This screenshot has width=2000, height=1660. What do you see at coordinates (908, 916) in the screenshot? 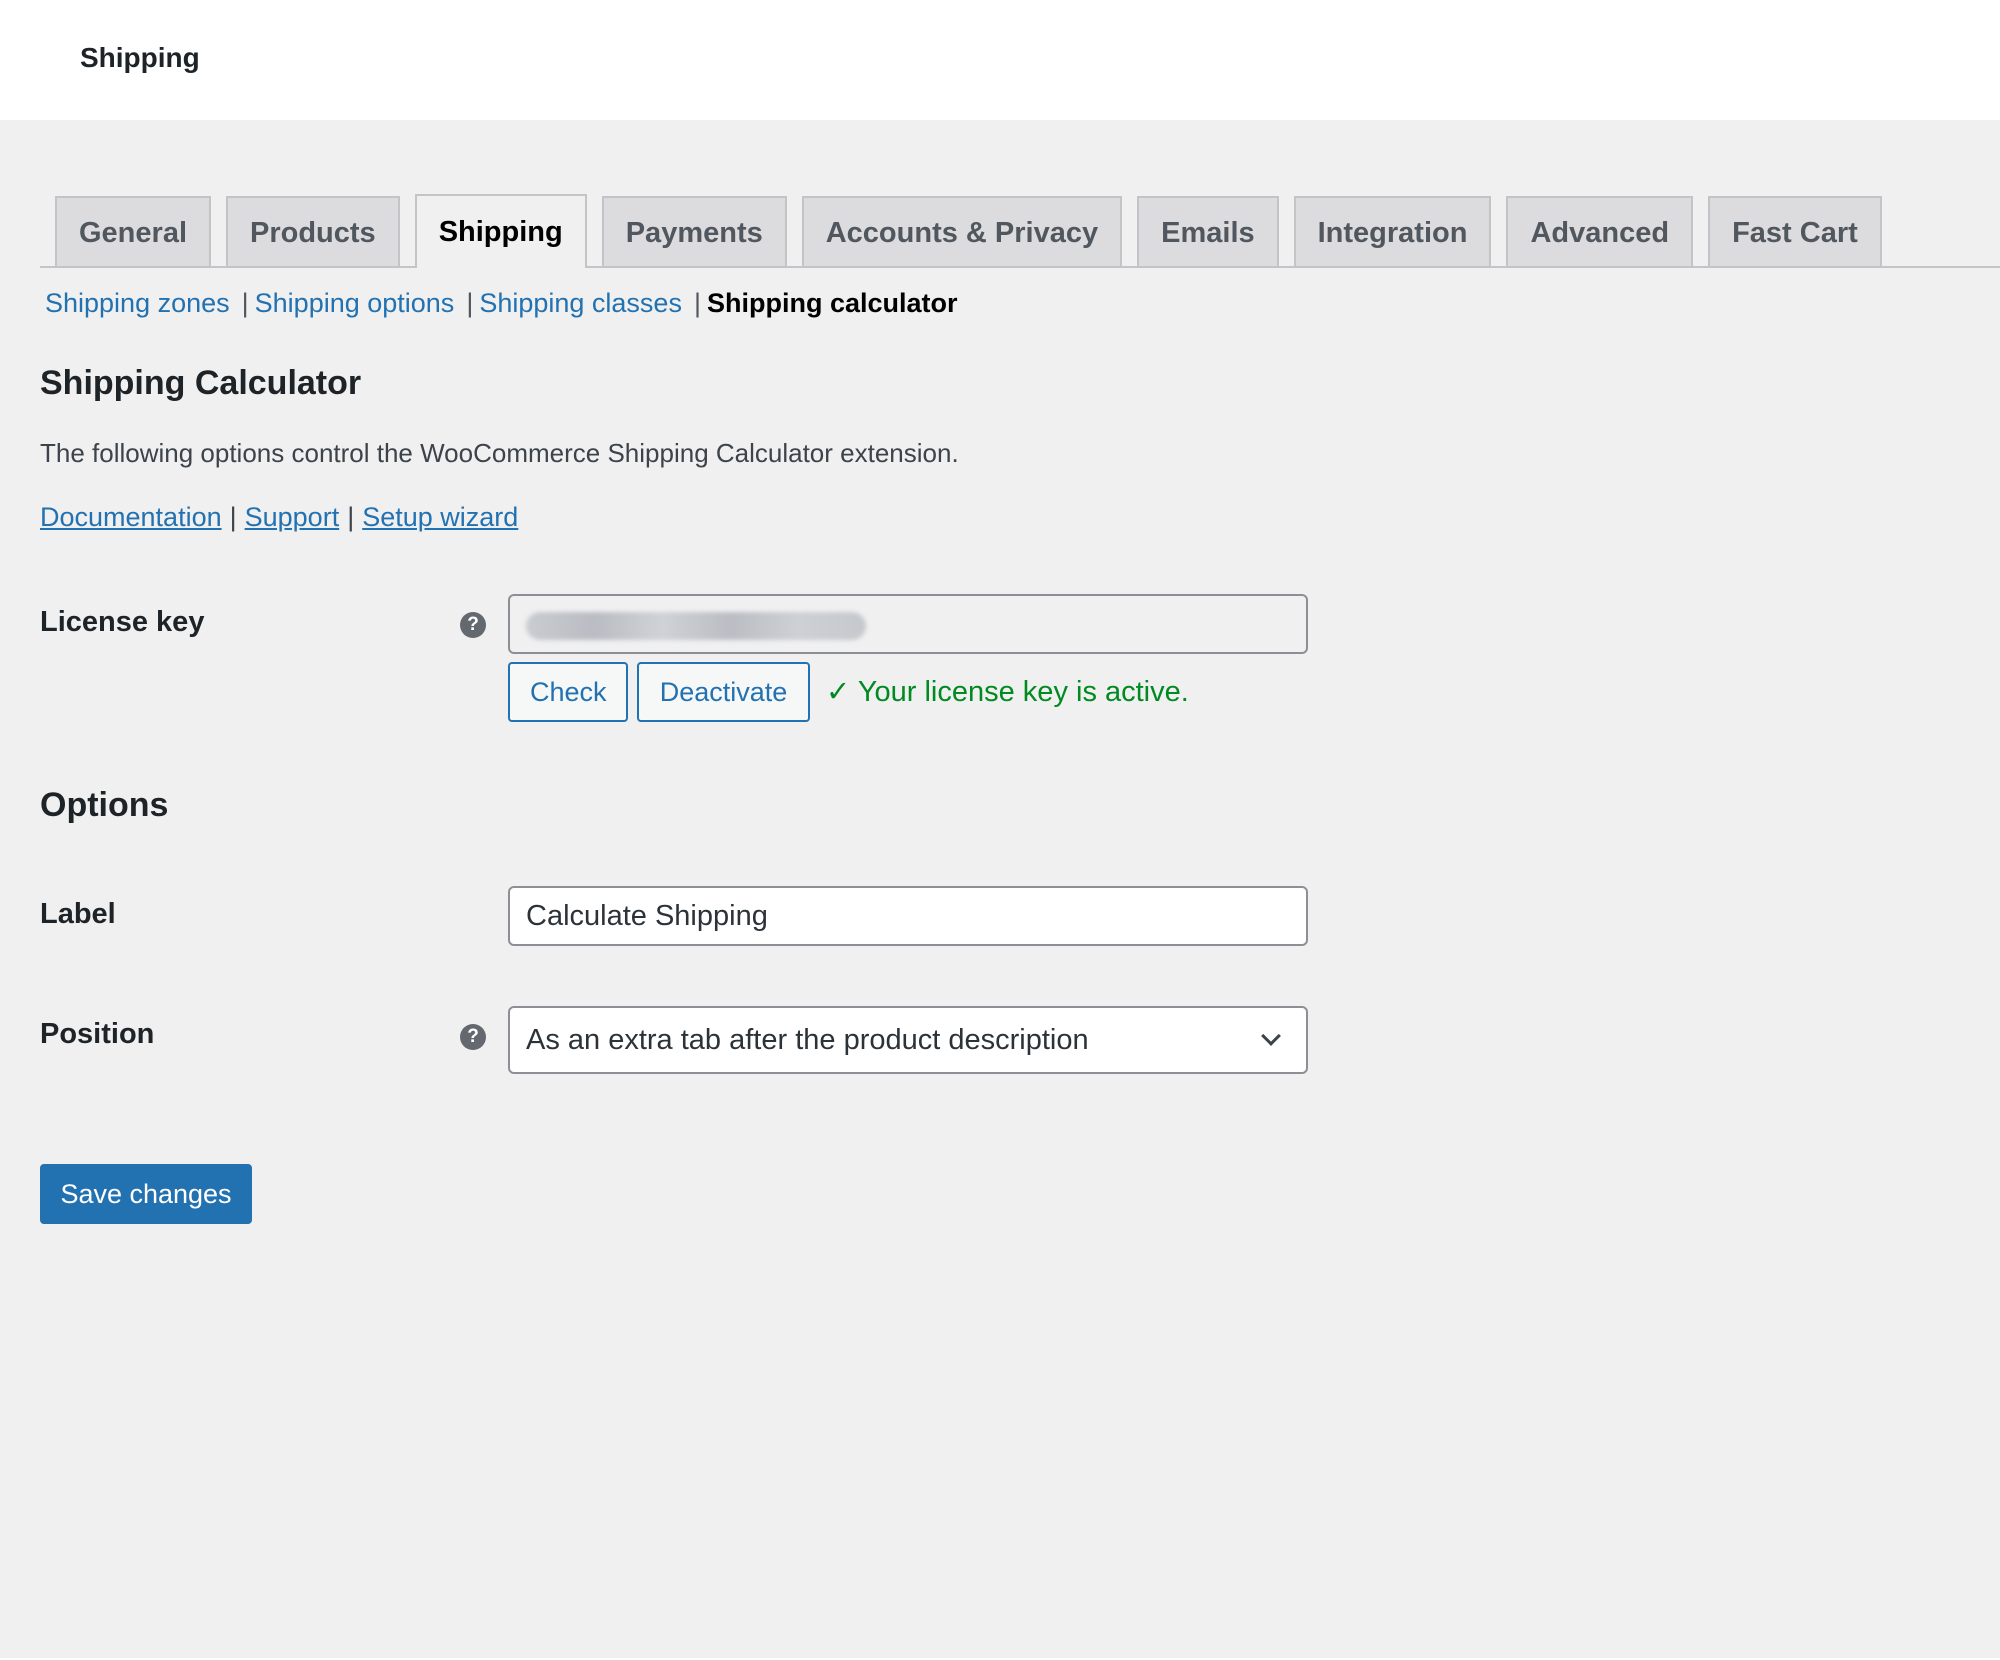
I see `label-input: Calculate Shipping` at bounding box center [908, 916].